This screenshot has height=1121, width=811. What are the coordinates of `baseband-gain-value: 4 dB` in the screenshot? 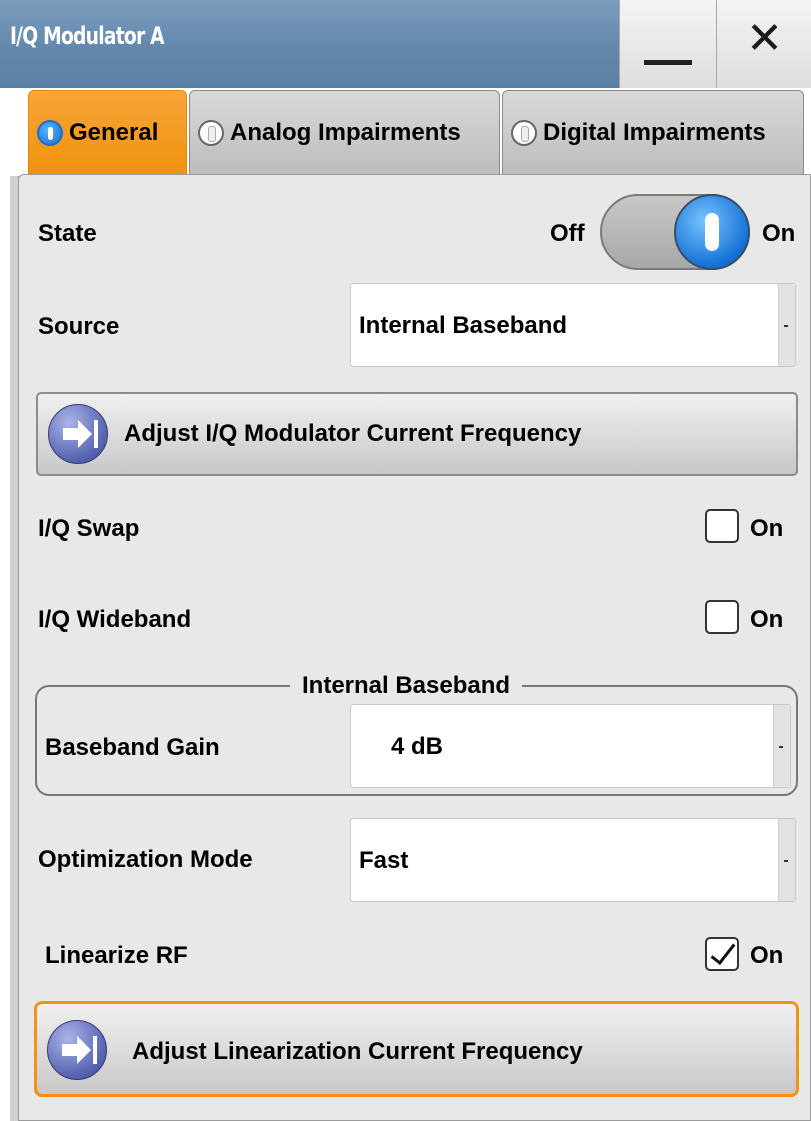 It's located at (417, 746).